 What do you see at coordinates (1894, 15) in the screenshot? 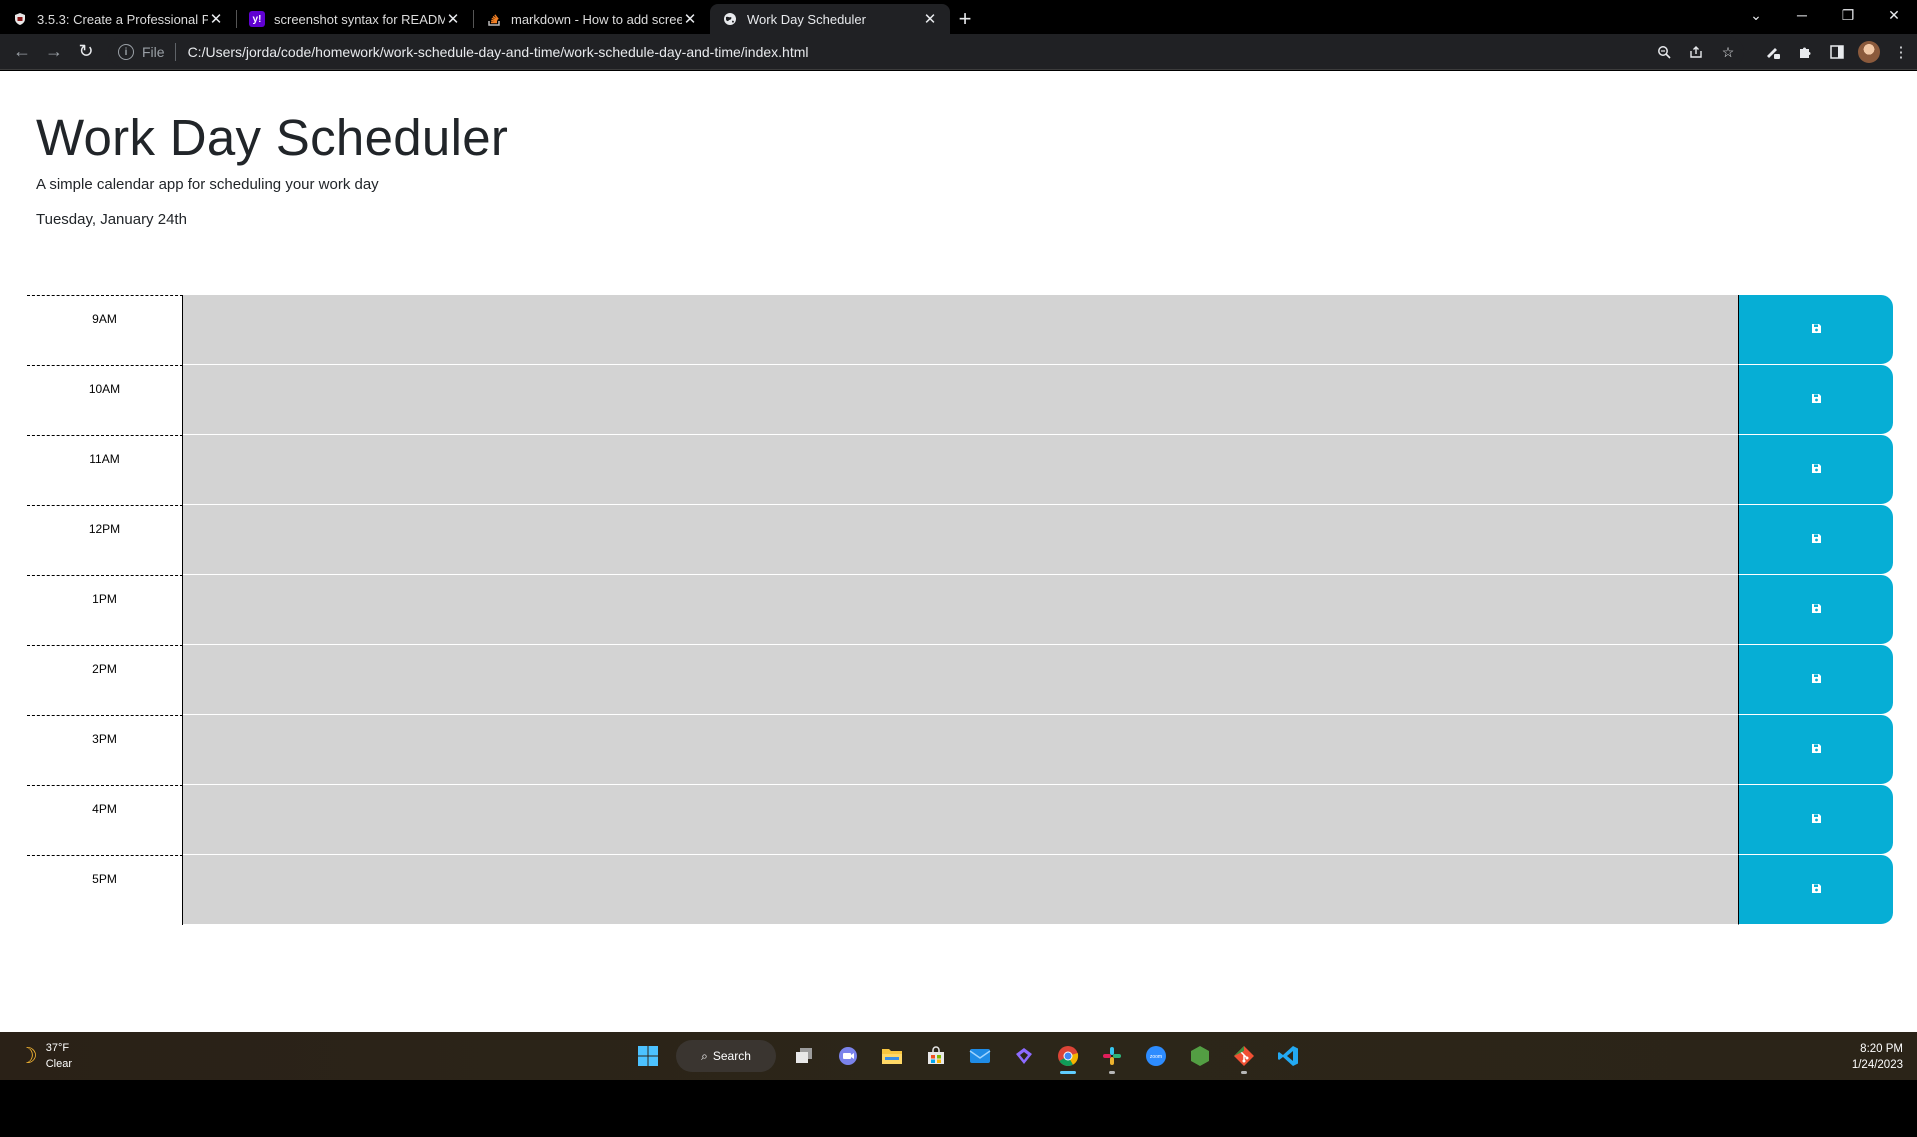
I see `close-window-icon: ✕` at bounding box center [1894, 15].